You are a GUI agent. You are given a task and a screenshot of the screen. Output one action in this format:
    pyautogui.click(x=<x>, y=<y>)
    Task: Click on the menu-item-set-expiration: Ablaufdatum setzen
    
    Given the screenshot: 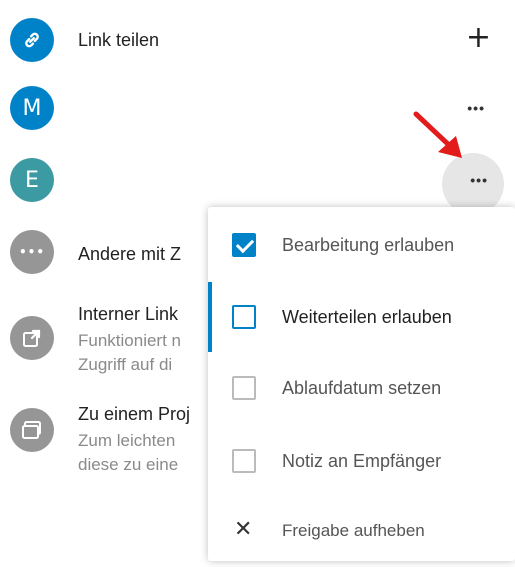 What is the action you would take?
    pyautogui.click(x=361, y=387)
    